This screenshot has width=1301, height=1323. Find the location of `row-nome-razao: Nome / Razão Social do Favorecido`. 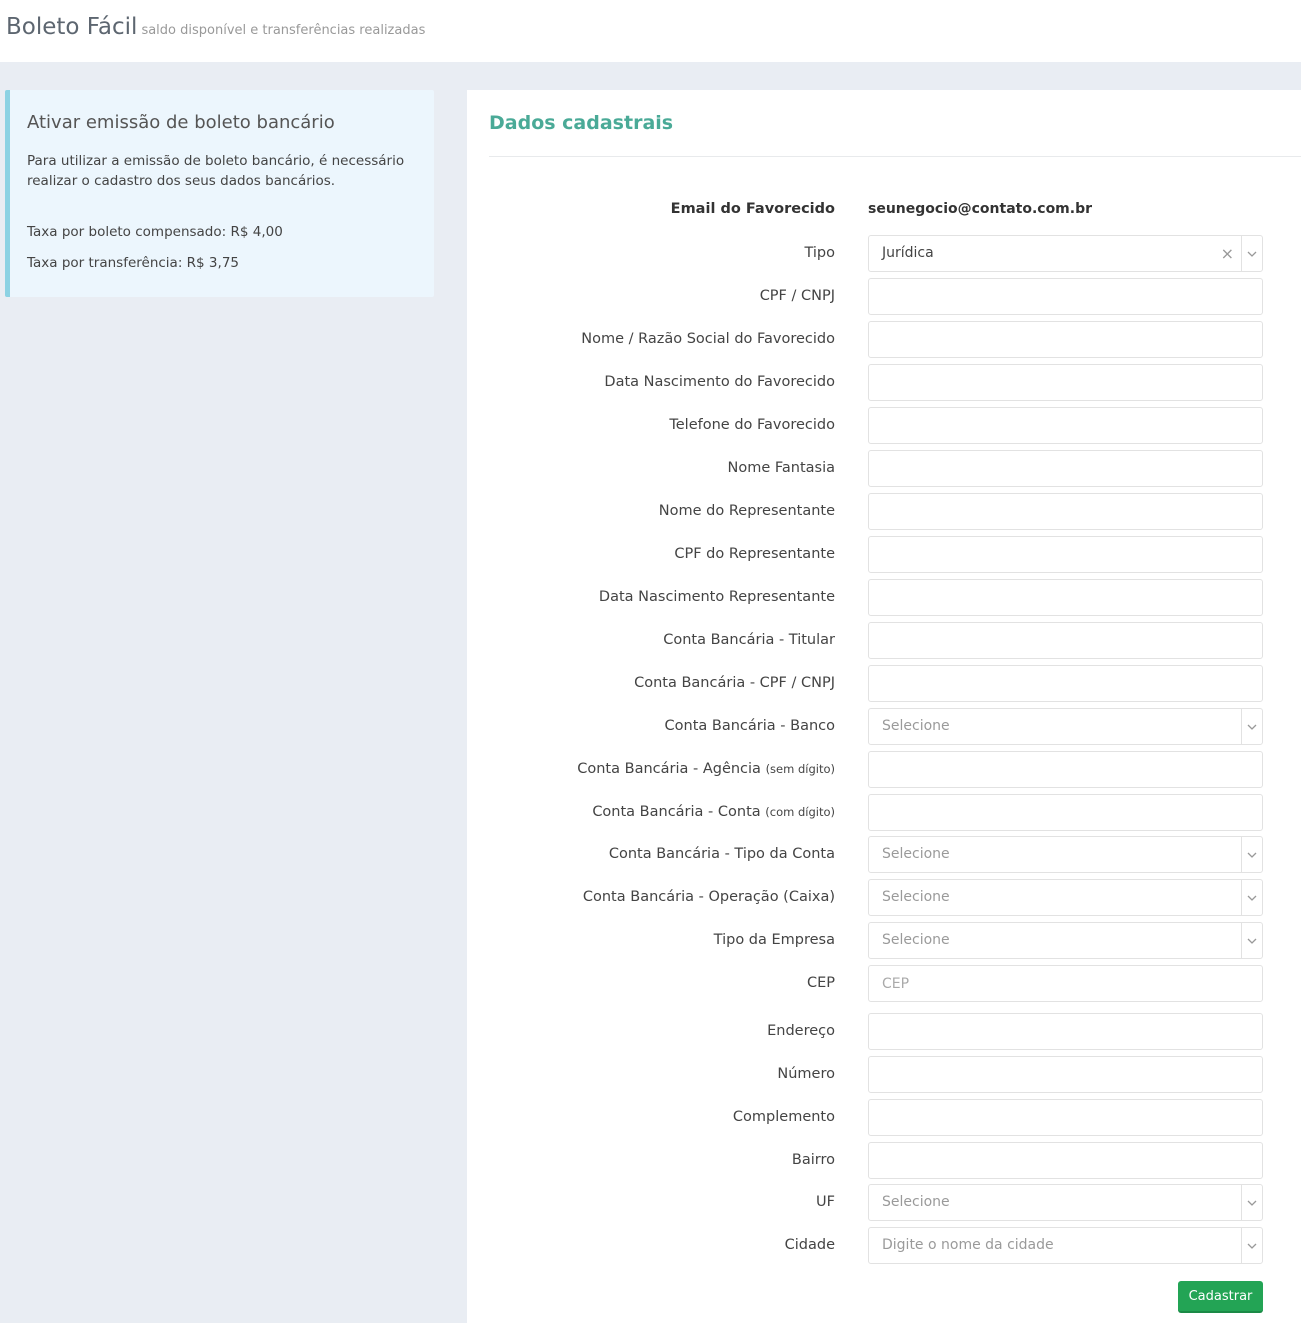

row-nome-razao: Nome / Razão Social do Favorecido is located at coordinates (884, 339).